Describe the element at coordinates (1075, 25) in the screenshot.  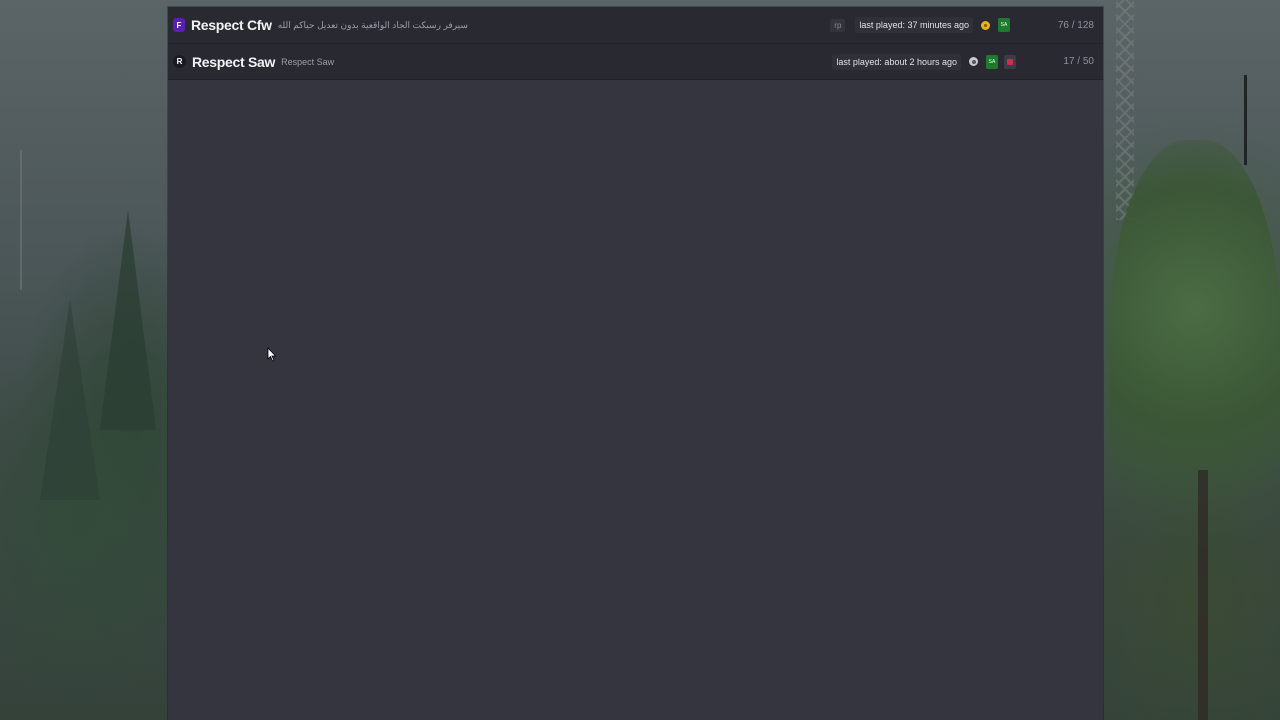
I see `player-count: 76 / 128` at that location.